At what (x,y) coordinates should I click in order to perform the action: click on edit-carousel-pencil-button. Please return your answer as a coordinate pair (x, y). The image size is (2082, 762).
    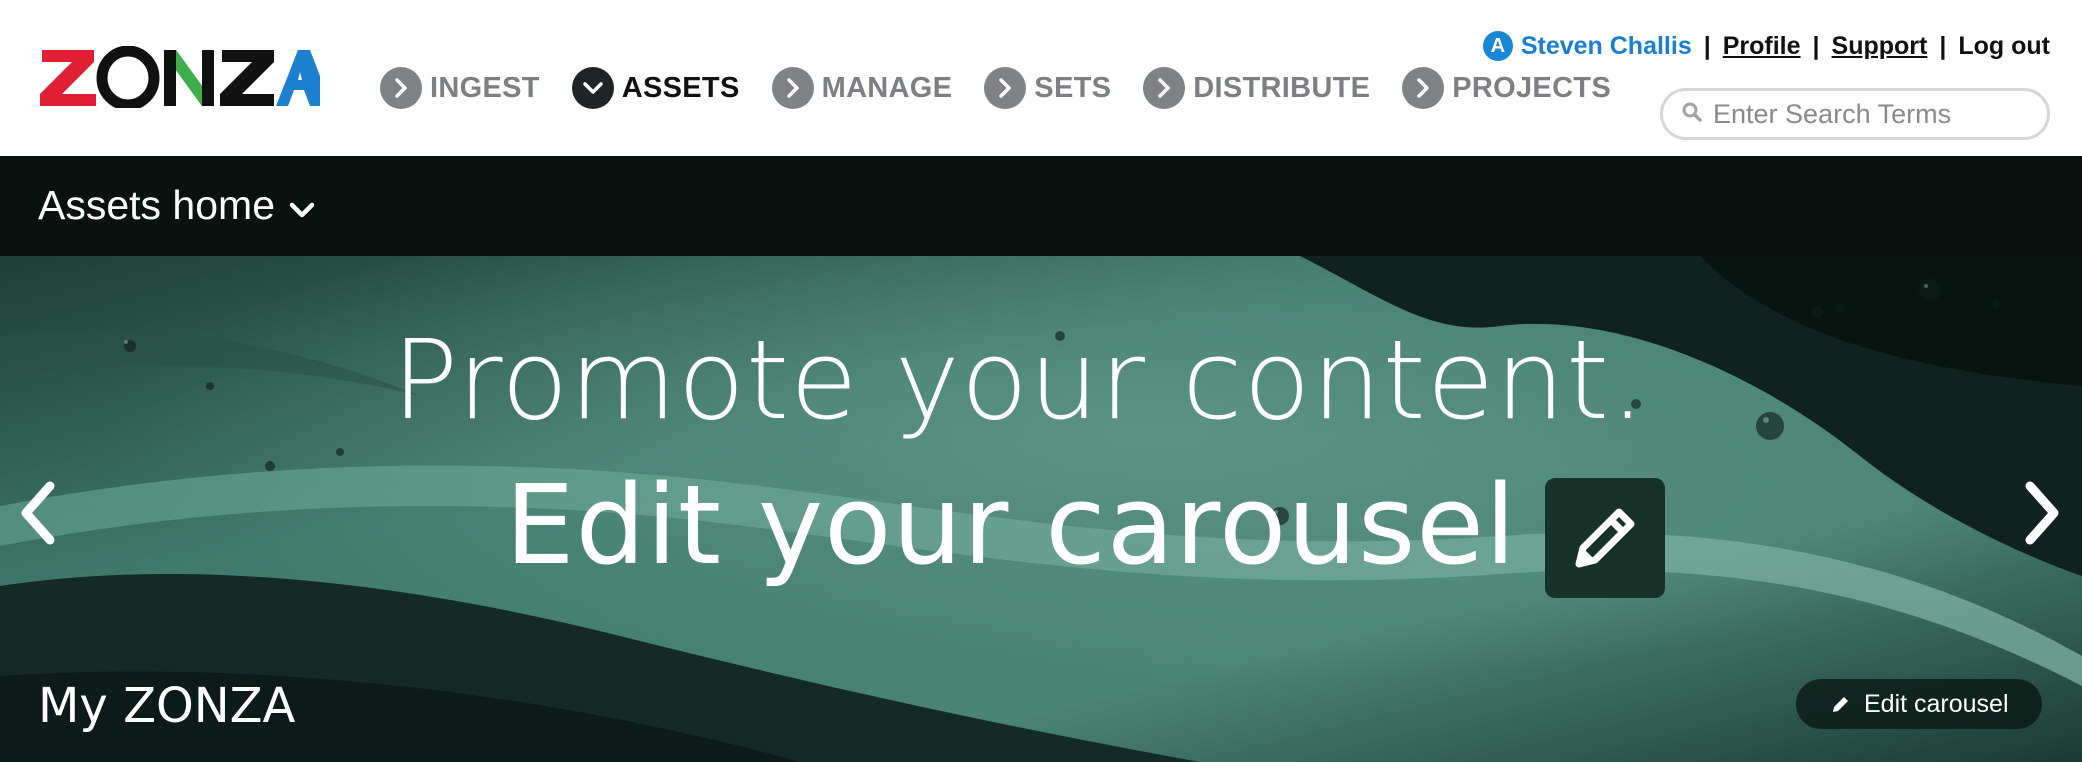
    Looking at the image, I should click on (1604, 538).